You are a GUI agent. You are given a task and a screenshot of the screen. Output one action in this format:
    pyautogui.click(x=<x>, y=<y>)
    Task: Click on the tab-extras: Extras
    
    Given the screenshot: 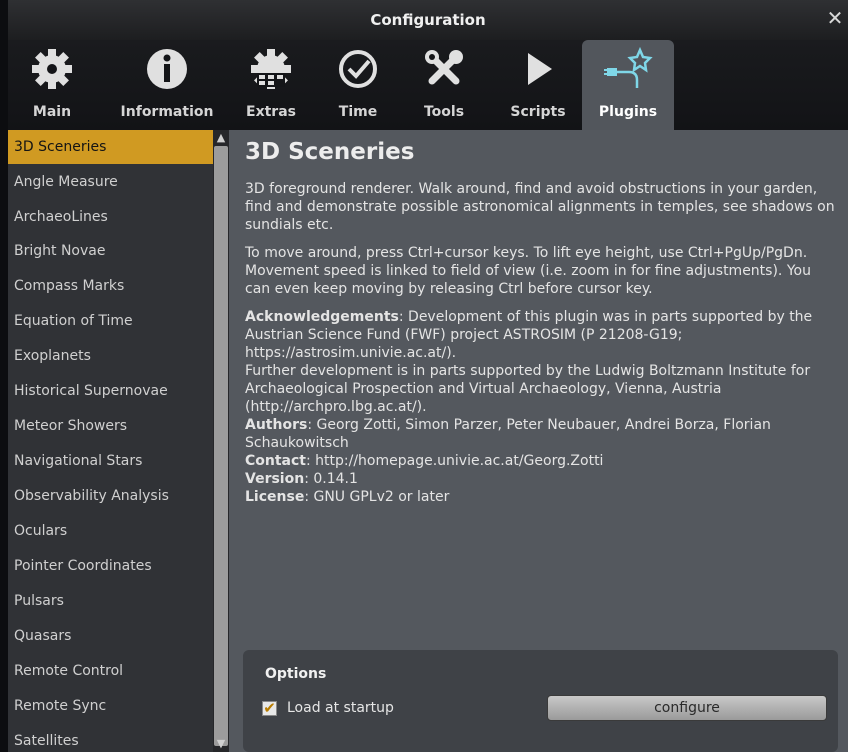 What is the action you would take?
    pyautogui.click(x=271, y=85)
    